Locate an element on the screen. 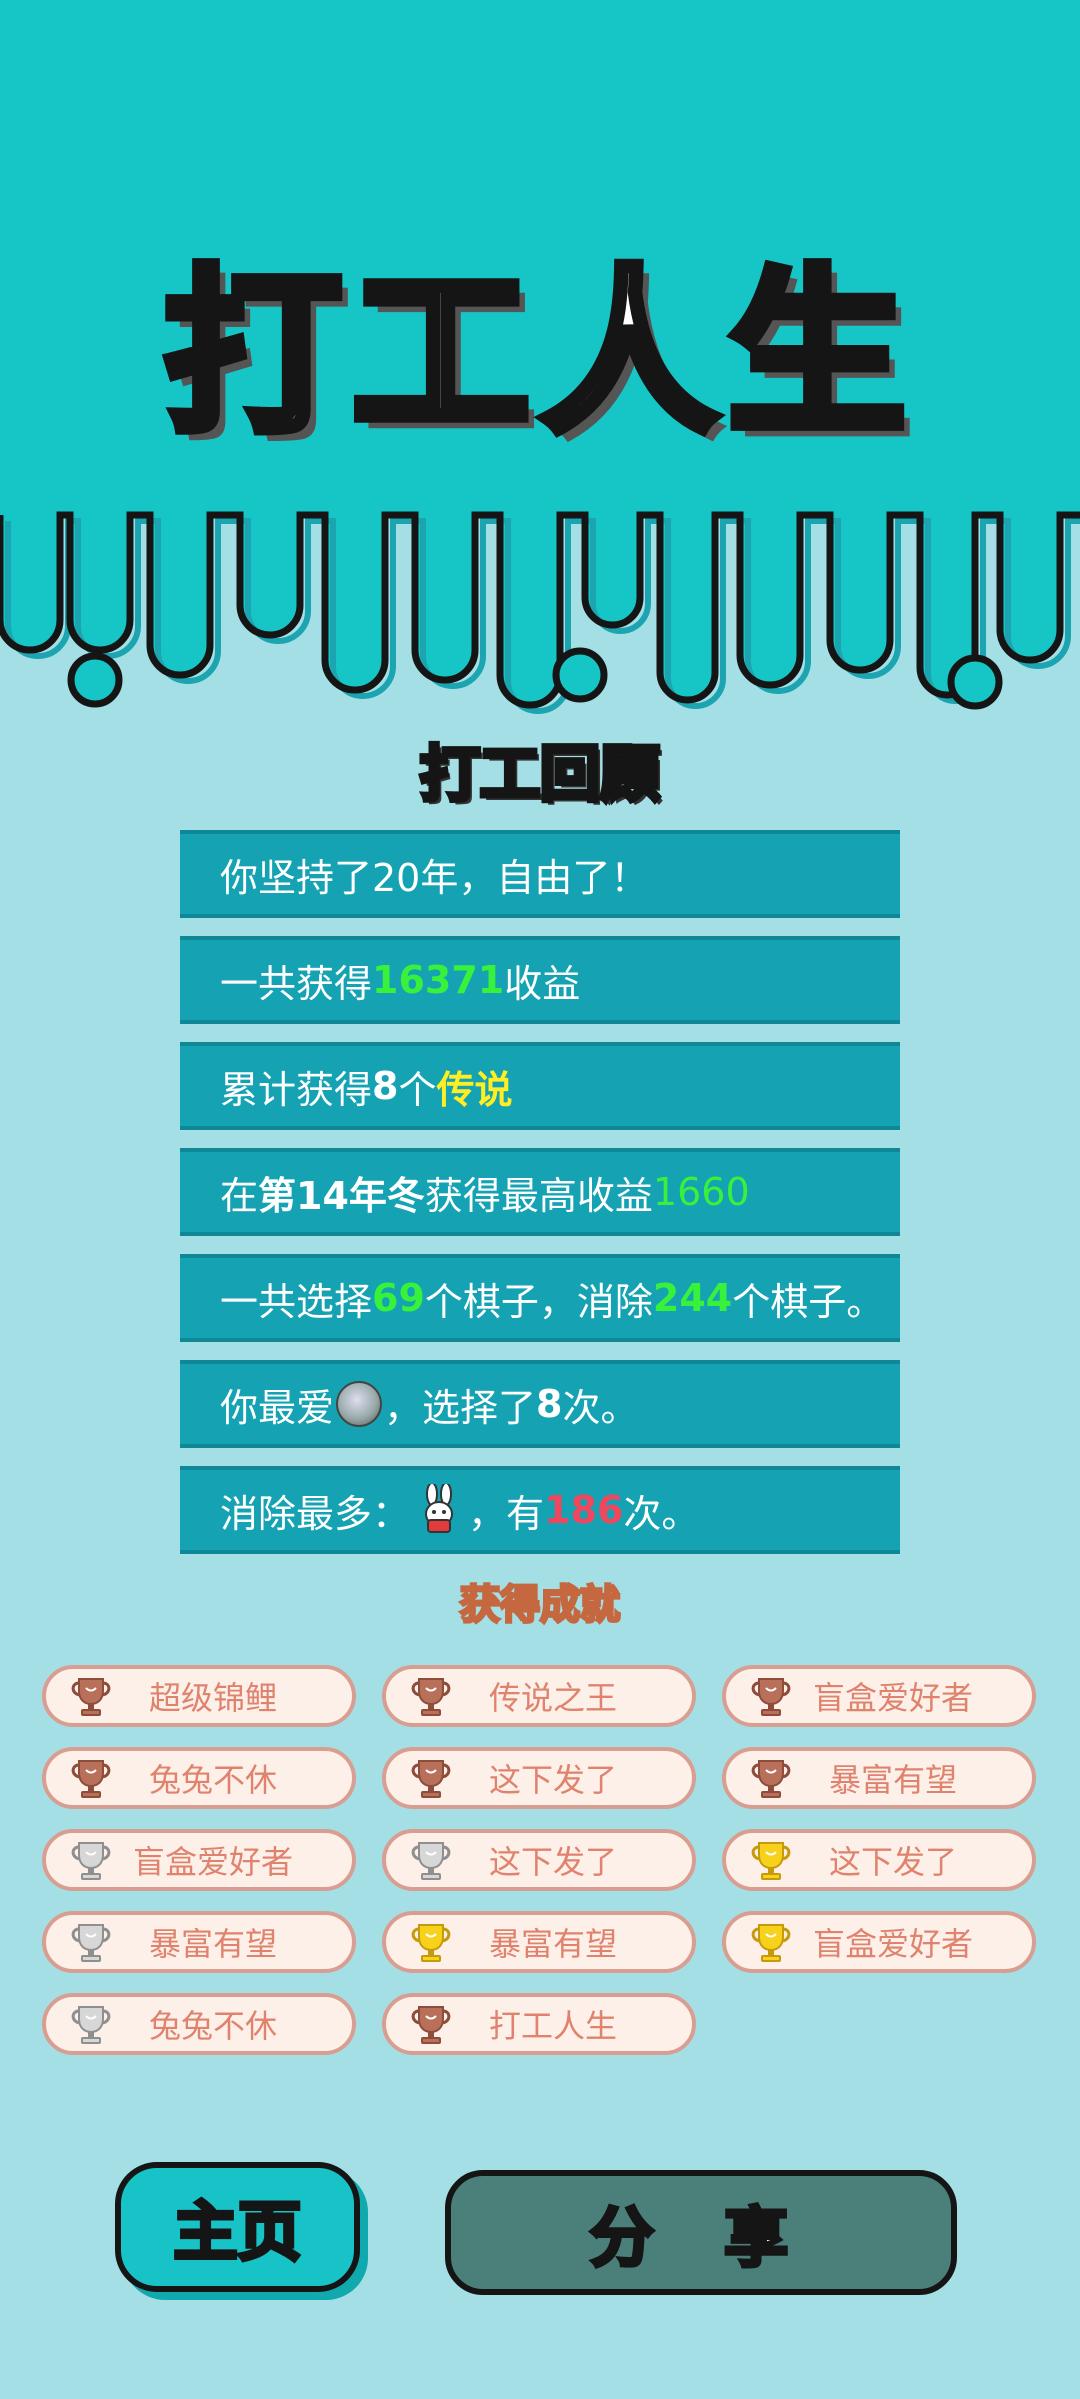  review-row-total-income: 一共获得 16371 收益 is located at coordinates (540, 980).